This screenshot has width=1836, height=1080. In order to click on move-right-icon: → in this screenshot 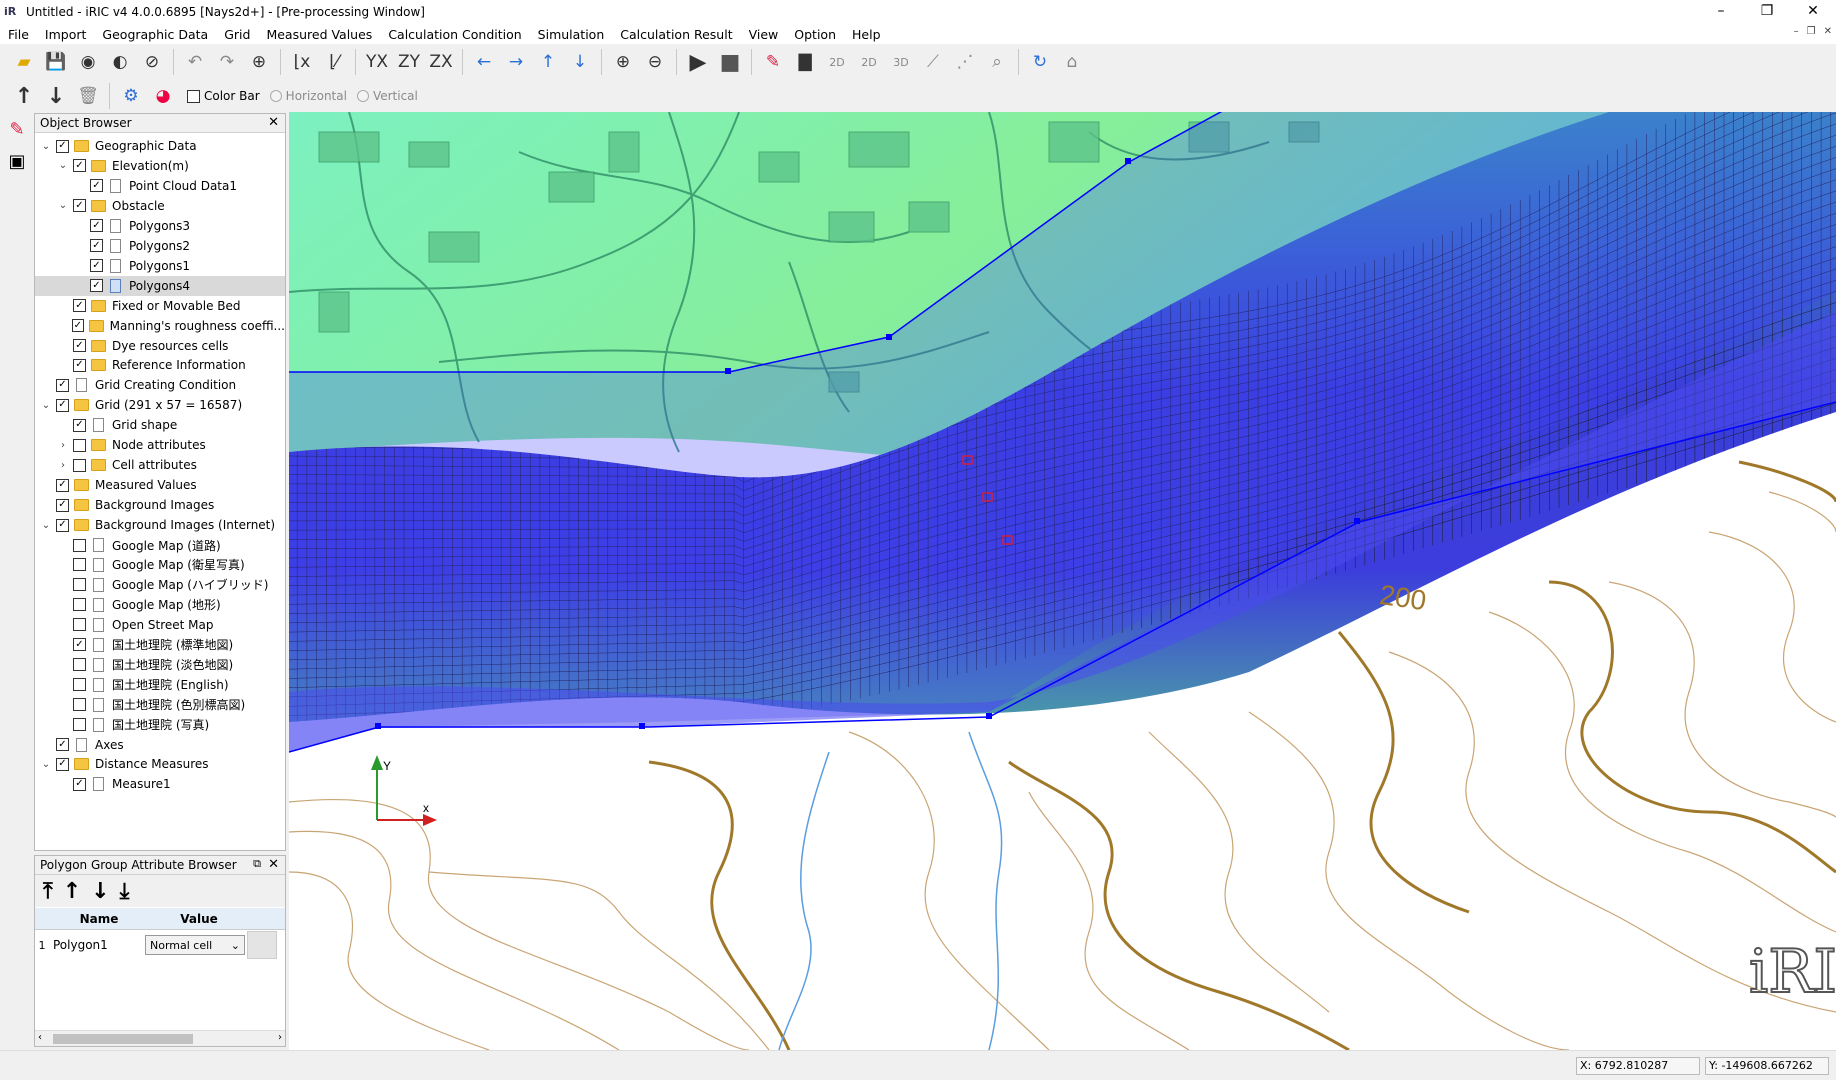, I will do `click(516, 62)`.